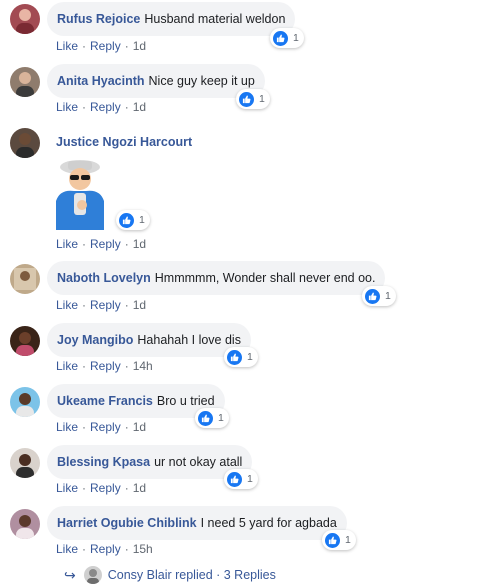 The height and width of the screenshot is (588, 483). Describe the element at coordinates (143, 366) in the screenshot. I see `comment-timestamp: 14h` at that location.